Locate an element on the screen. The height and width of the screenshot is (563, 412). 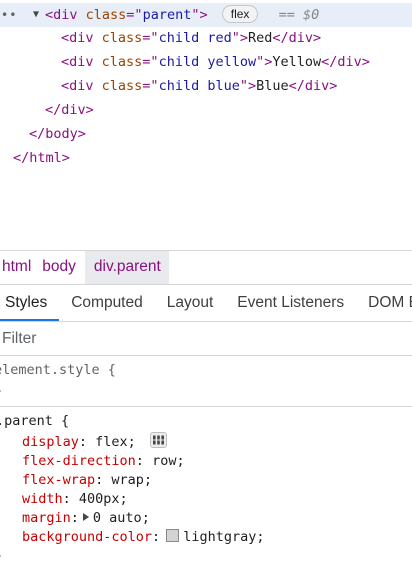
tab-styles: Styles is located at coordinates (30, 303).